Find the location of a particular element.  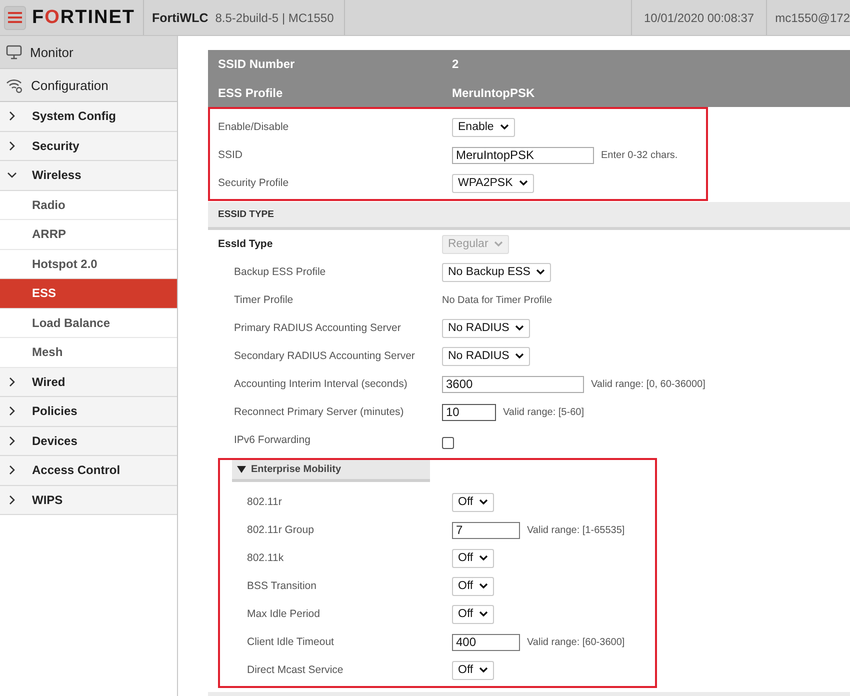

hint-text: Valid range: [60-3600] is located at coordinates (576, 642).